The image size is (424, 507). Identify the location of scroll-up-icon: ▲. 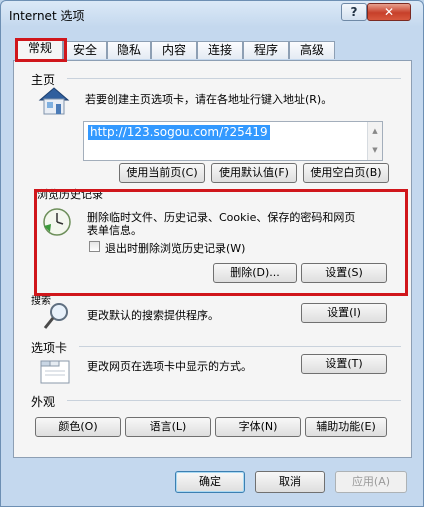
(375, 131).